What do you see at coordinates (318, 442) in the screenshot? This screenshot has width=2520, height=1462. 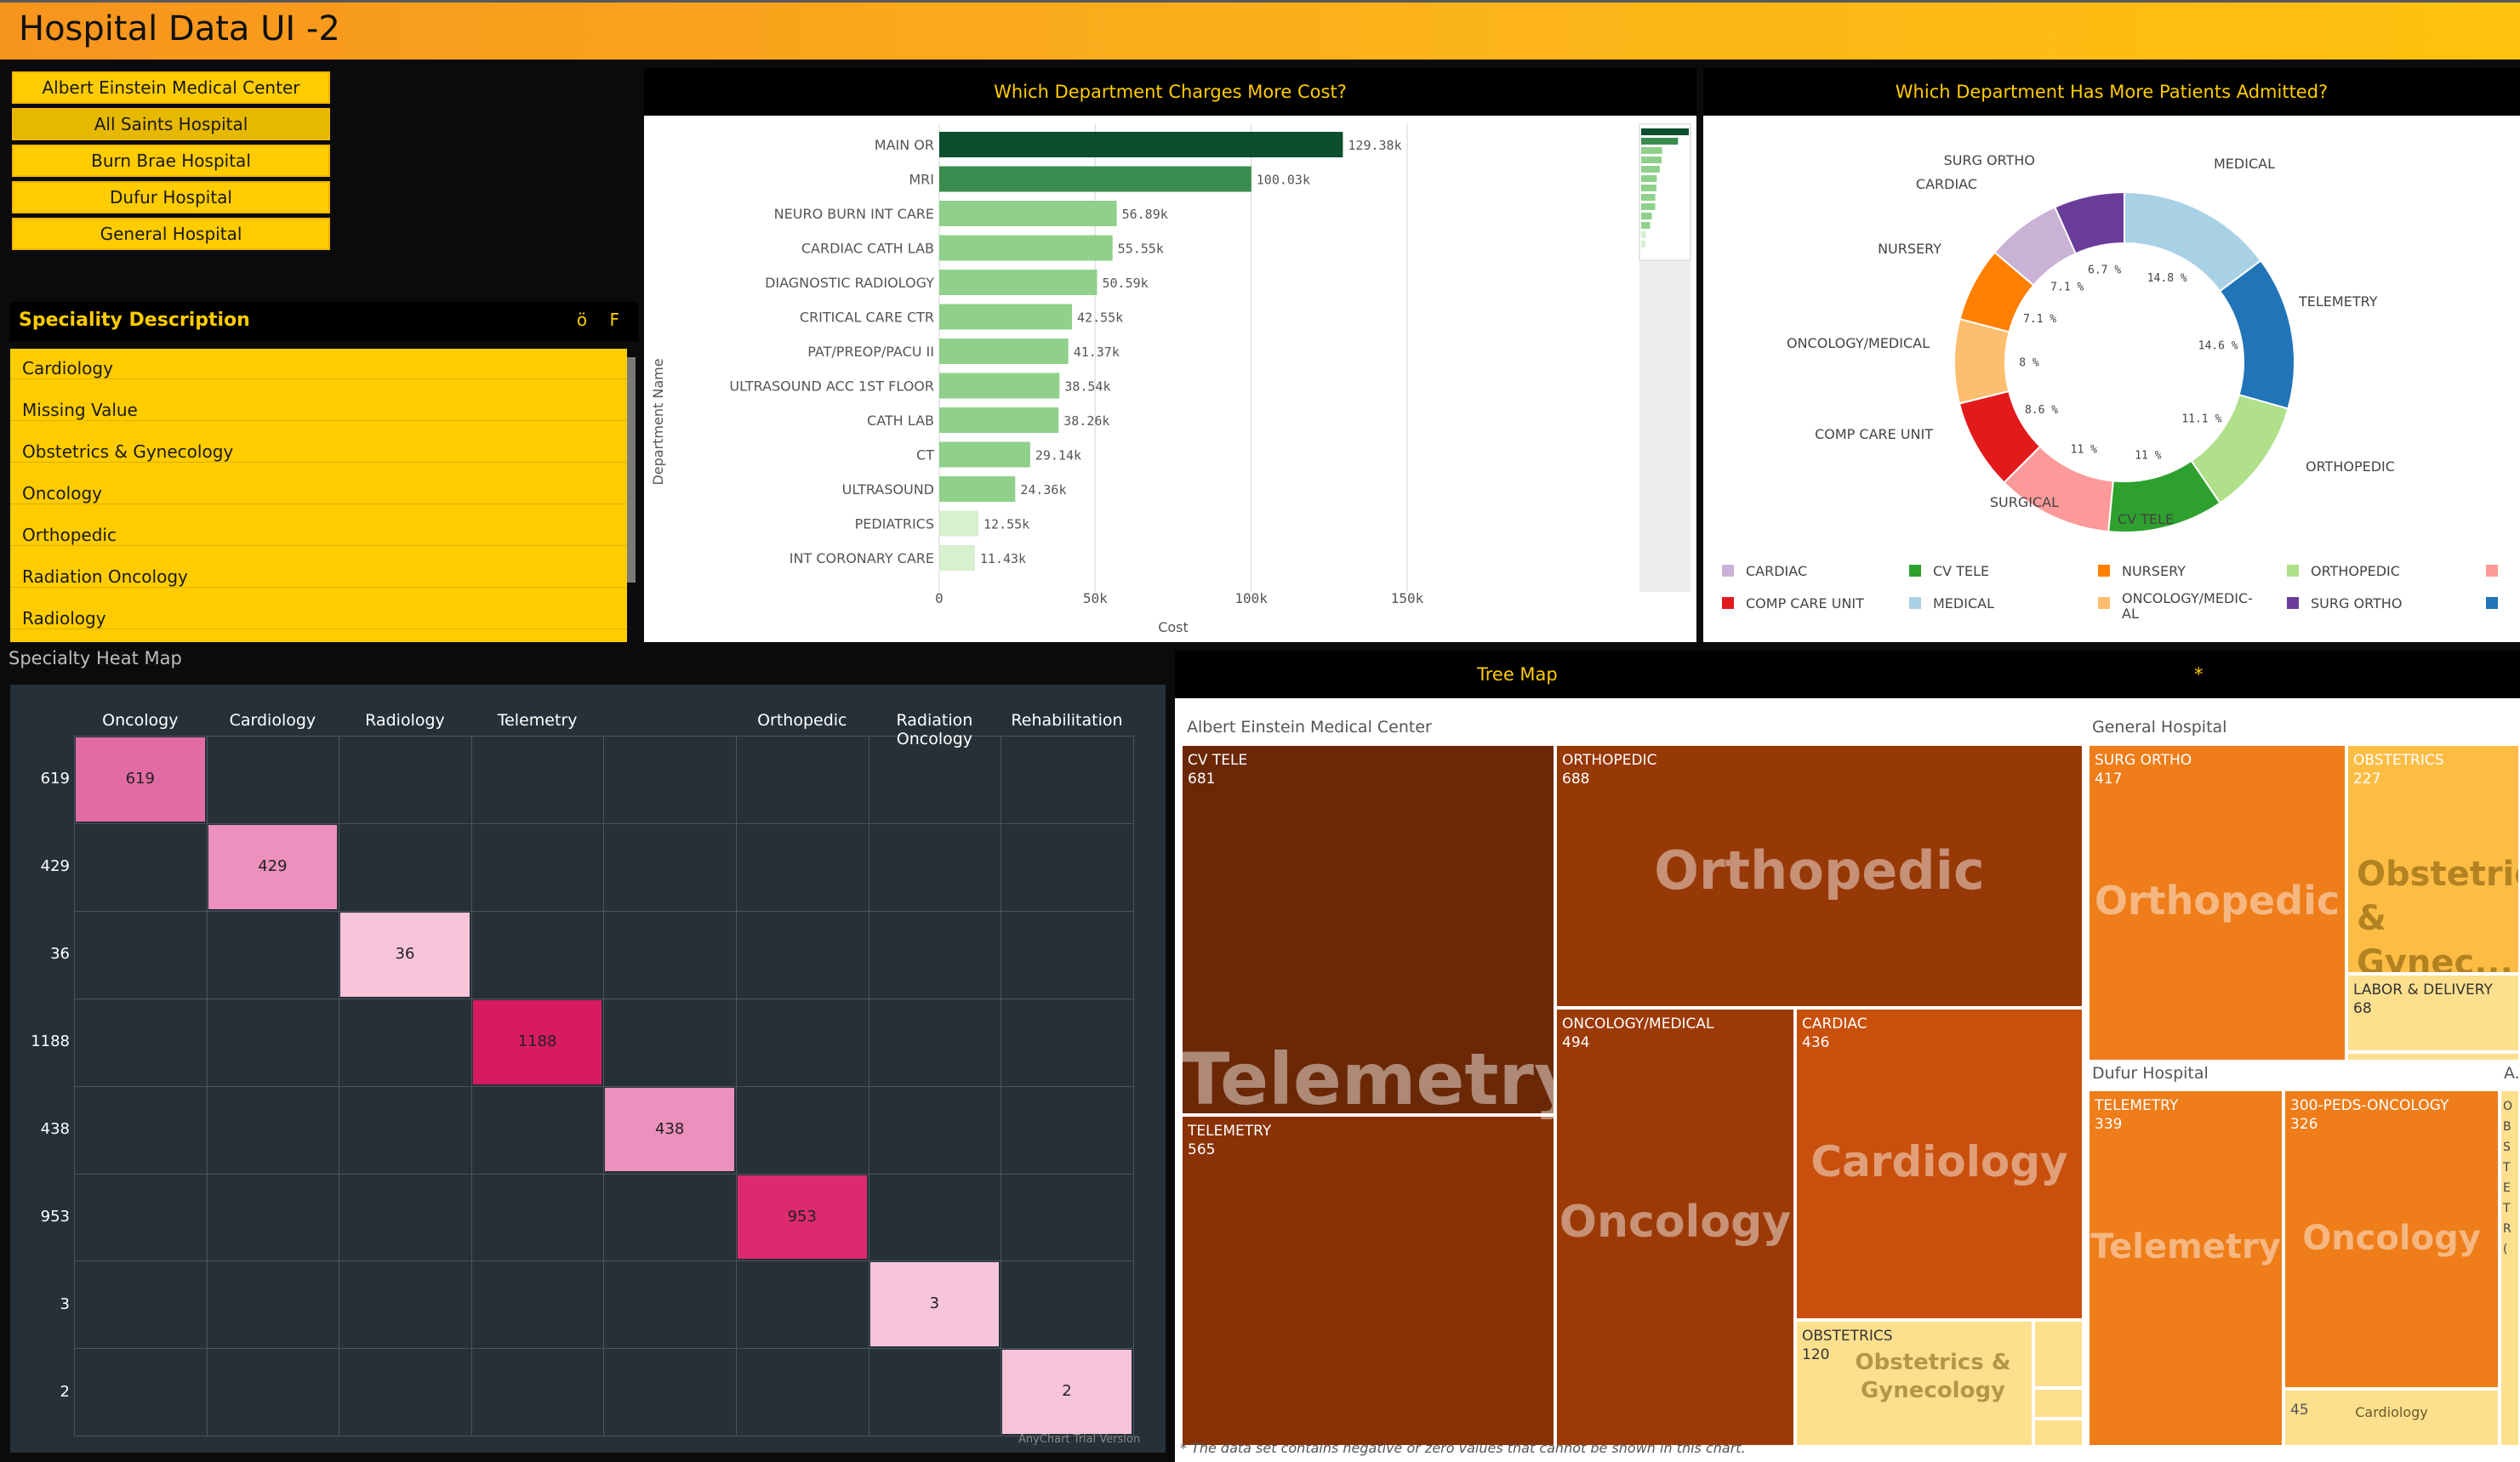 I see `speciality-item: Obstetrics & Gynecology` at bounding box center [318, 442].